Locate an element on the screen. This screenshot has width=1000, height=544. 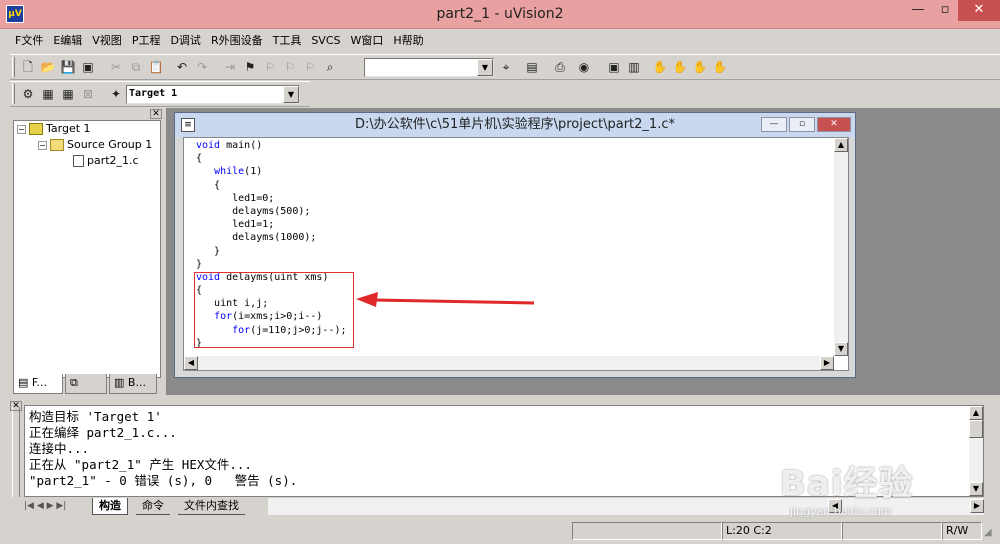
code-line: delayms(1000); is located at coordinates (511, 237).